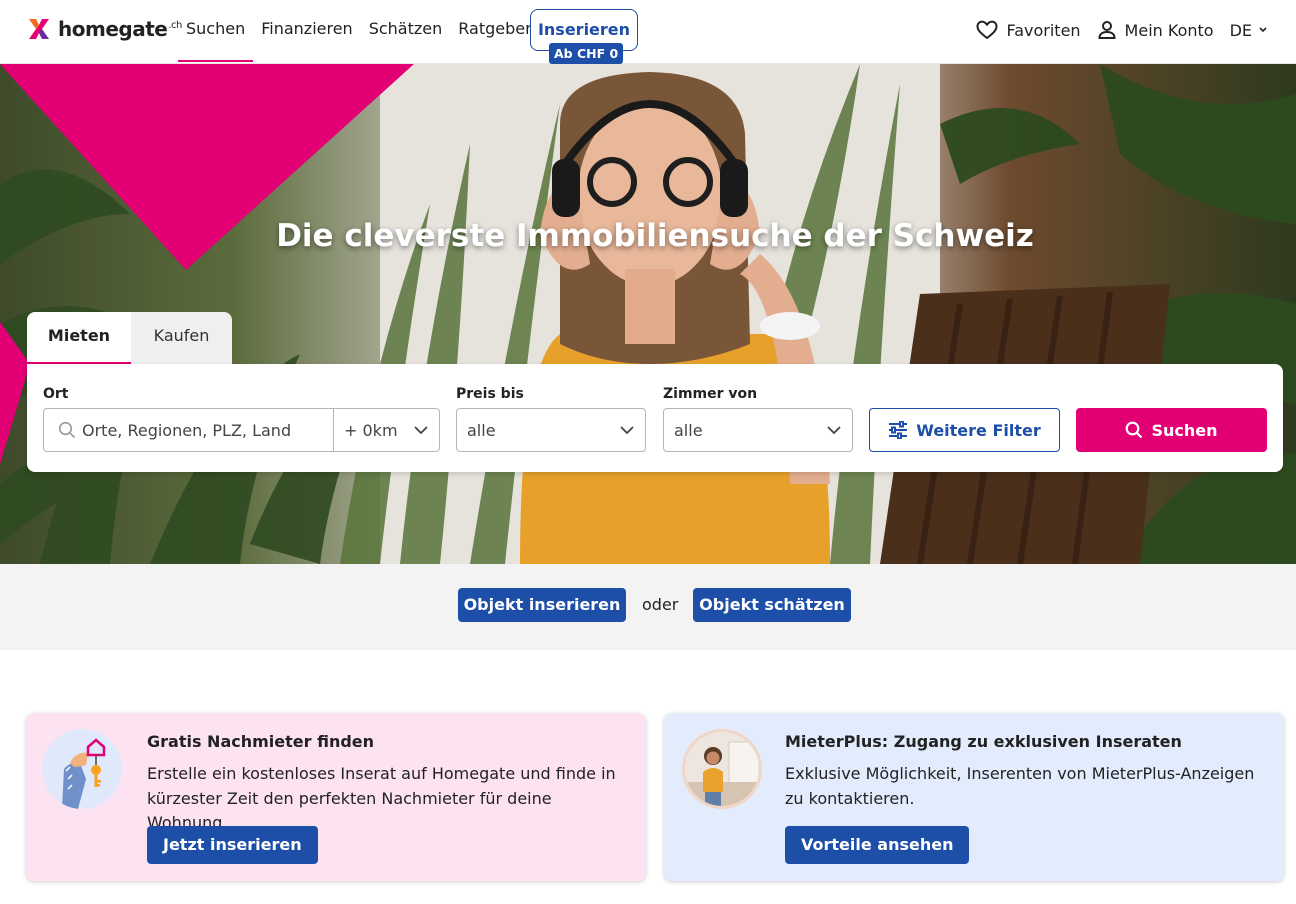 Image resolution: width=1296 pixels, height=904 pixels. I want to click on account-label: Mein Konto, so click(1169, 30).